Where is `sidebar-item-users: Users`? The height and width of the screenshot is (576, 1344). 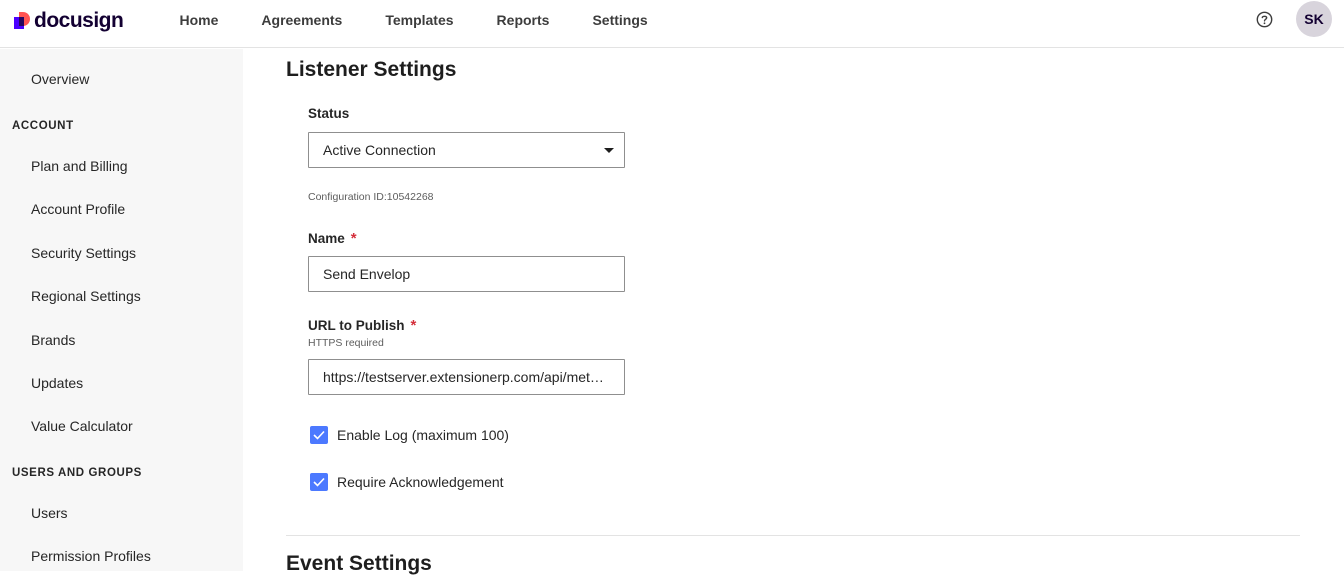
sidebar-item-users: Users is located at coordinates (49, 513).